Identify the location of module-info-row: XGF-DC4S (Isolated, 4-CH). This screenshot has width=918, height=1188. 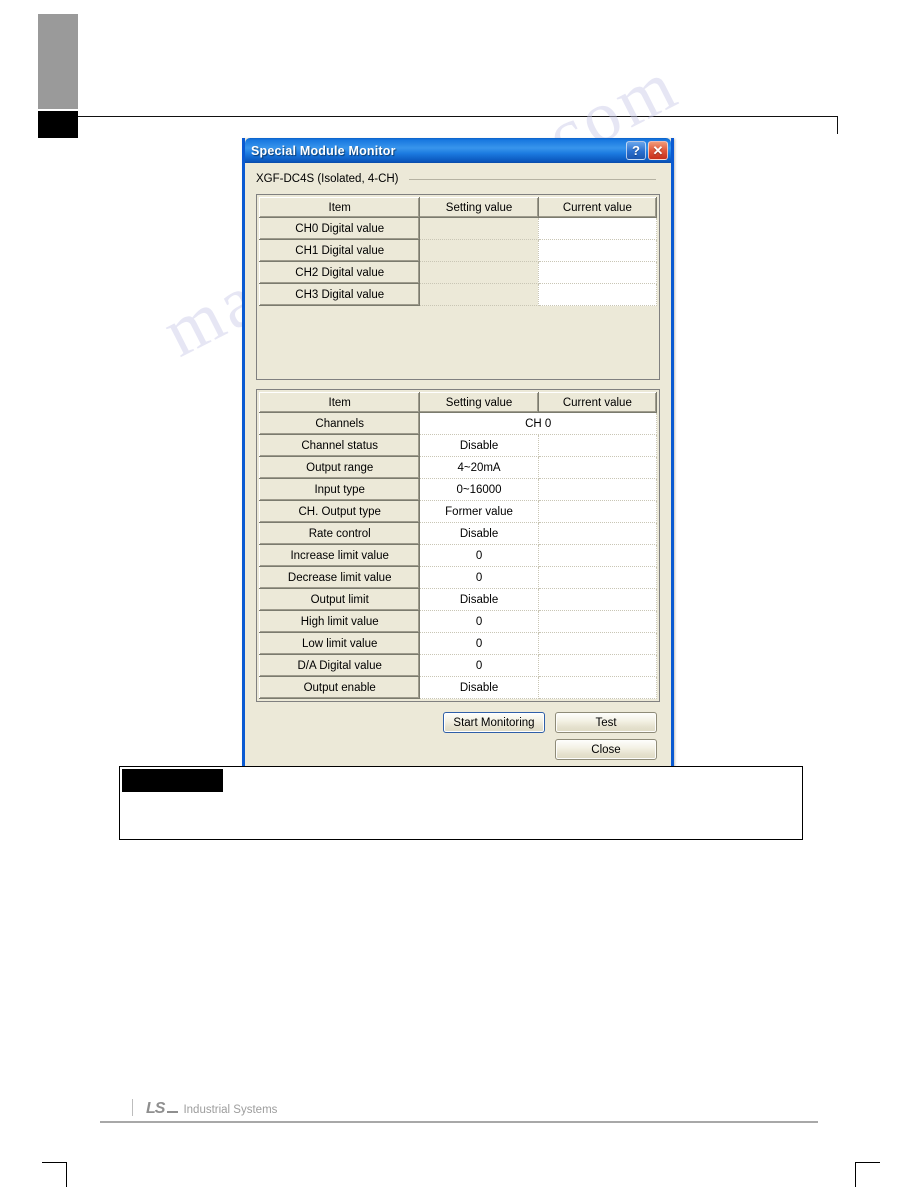
(458, 179).